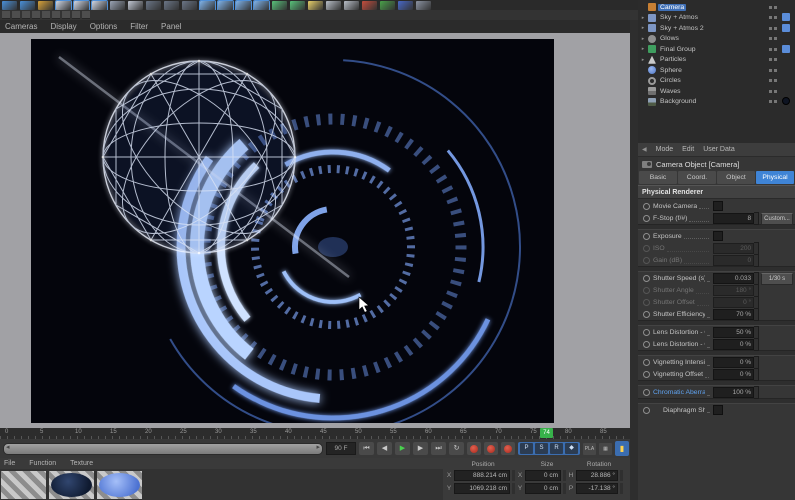 The width and height of the screenshot is (795, 500). Describe the element at coordinates (546, 433) in the screenshot. I see `current-frame-marker: 74` at that location.